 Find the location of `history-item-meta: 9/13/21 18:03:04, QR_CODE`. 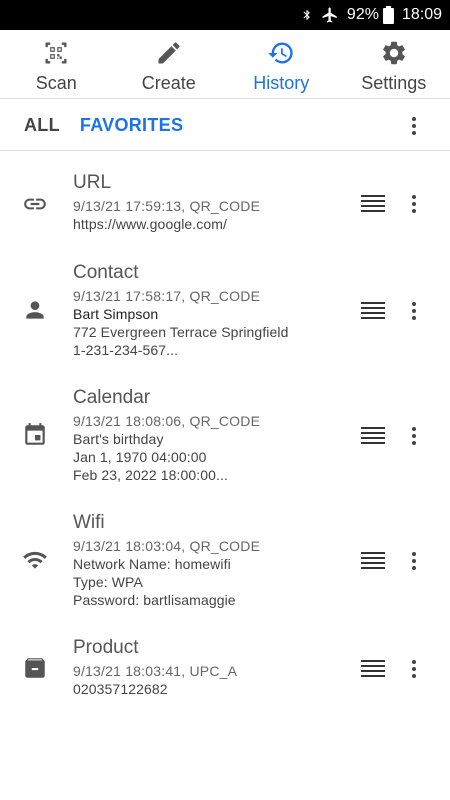

history-item-meta: 9/13/21 18:03:04, QR_CODE is located at coordinates (167, 546).